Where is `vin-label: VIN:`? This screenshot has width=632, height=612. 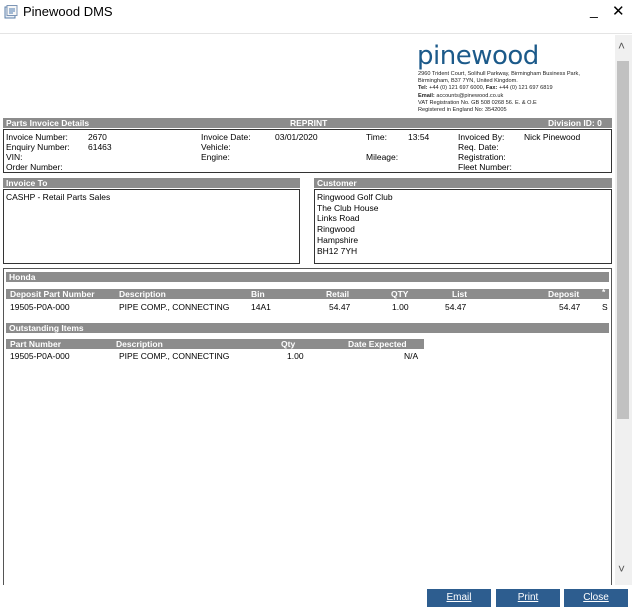 vin-label: VIN: is located at coordinates (14, 157).